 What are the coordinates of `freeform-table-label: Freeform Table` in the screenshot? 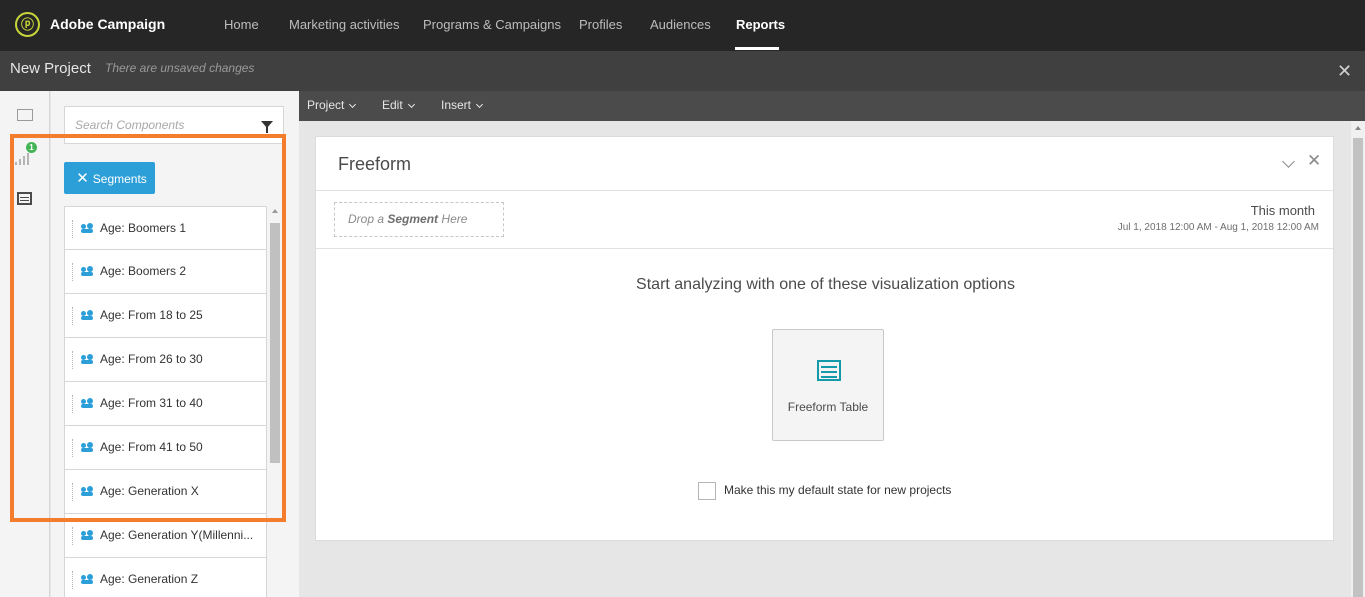 It's located at (828, 407).